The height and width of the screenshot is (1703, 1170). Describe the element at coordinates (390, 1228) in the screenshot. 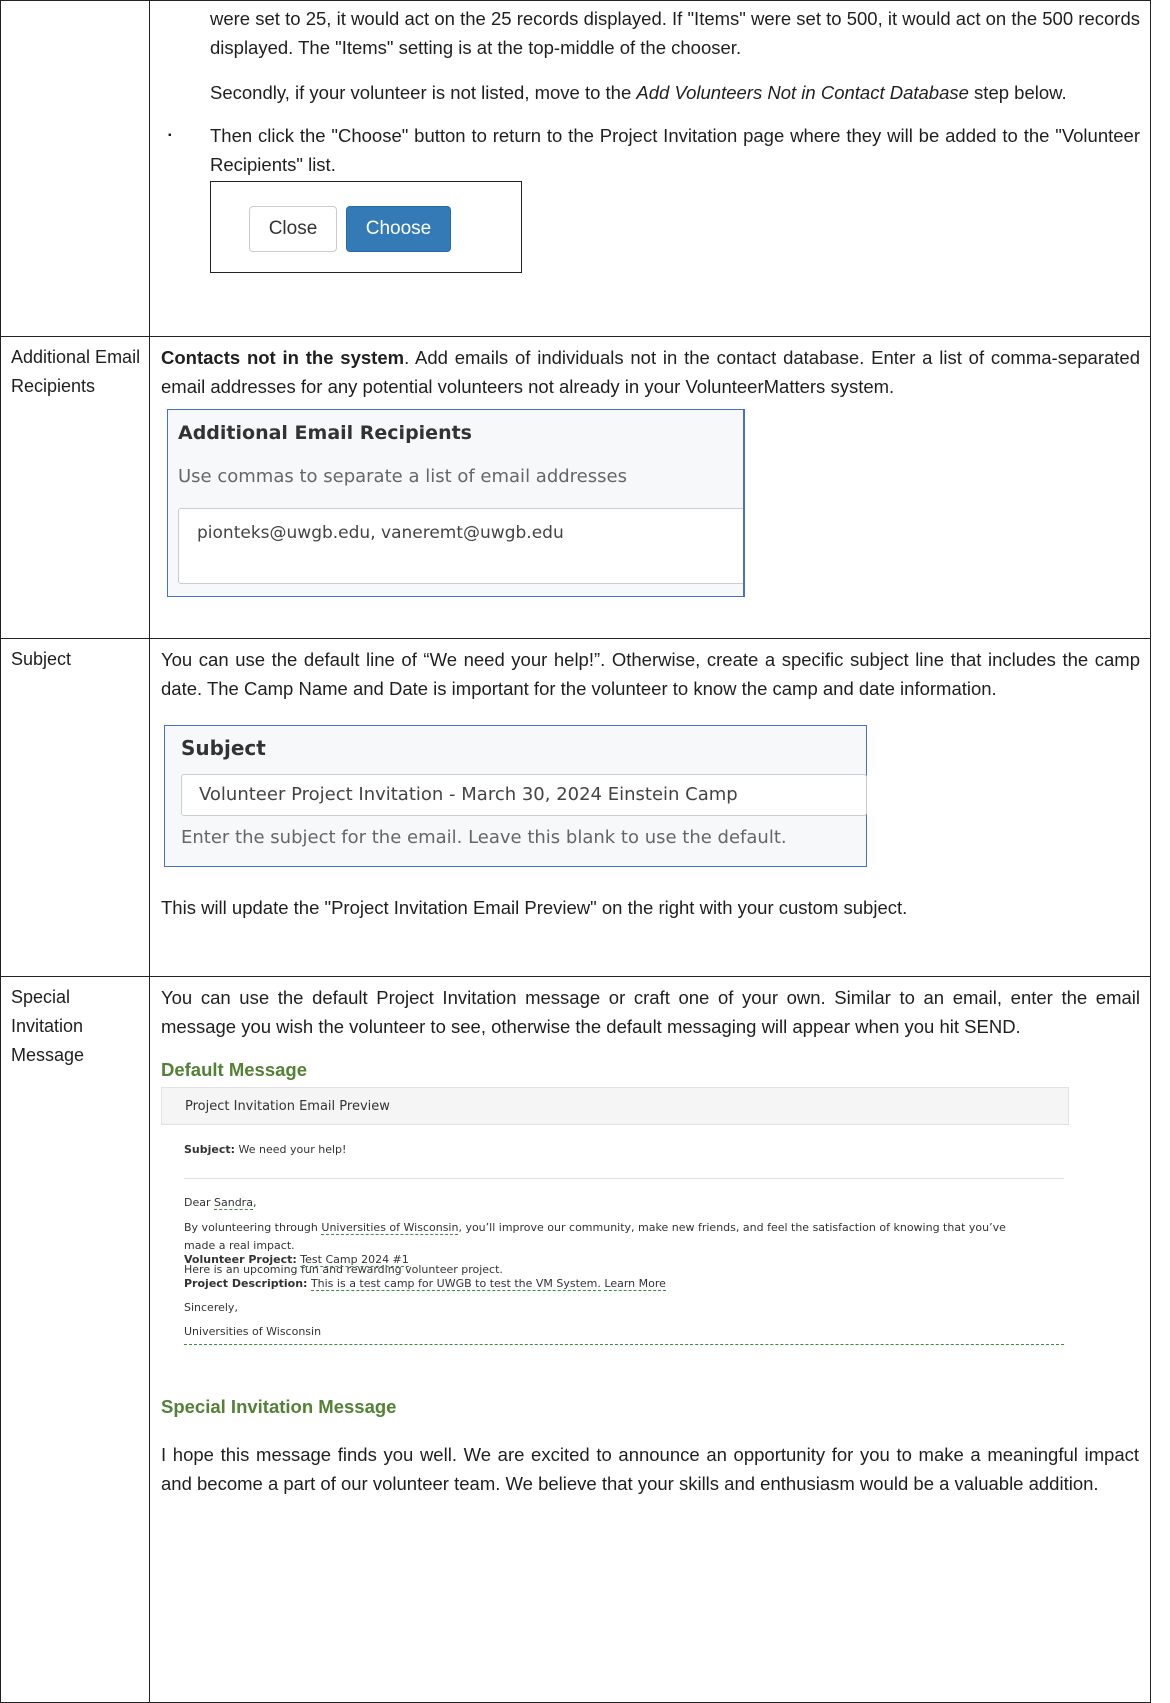

I see `merge-field-org: Universities of Wisconsin` at that location.